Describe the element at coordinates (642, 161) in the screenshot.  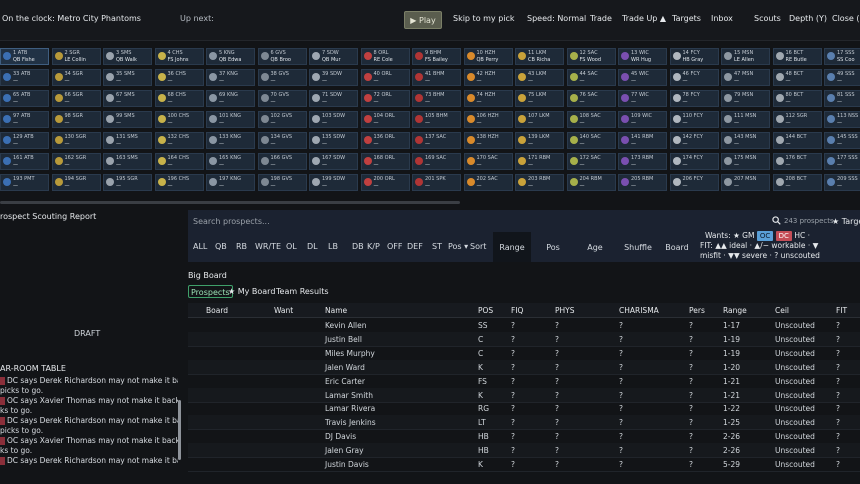
I see `draft-pick-cell: 173 RBM —` at that location.